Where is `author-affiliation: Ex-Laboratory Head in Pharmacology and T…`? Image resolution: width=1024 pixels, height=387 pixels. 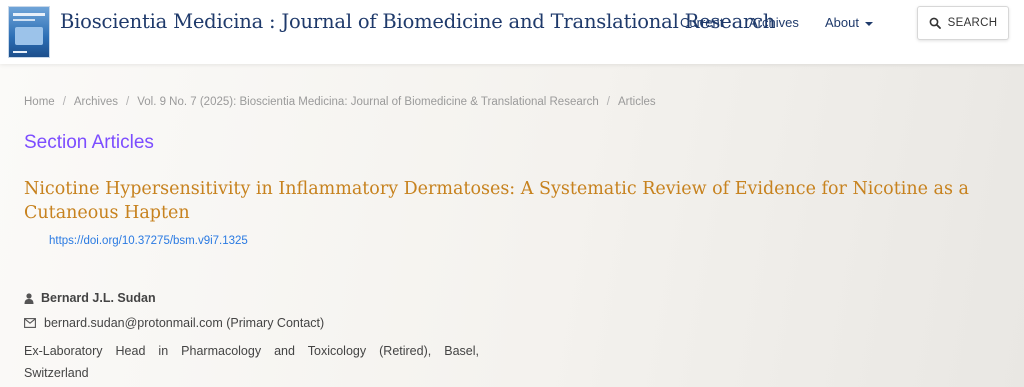
author-affiliation: Ex-Laboratory Head in Pharmacology and T… is located at coordinates (251, 362).